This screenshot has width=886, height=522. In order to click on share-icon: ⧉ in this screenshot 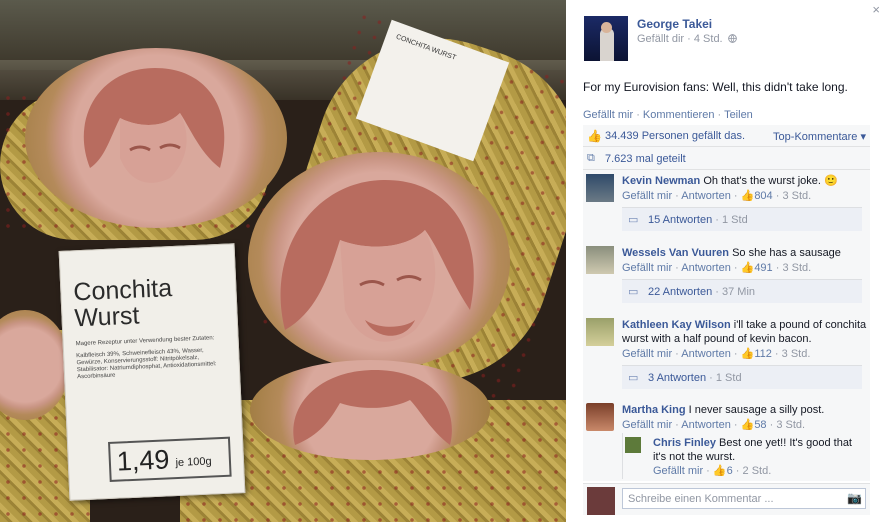, I will do `click(591, 158)`.